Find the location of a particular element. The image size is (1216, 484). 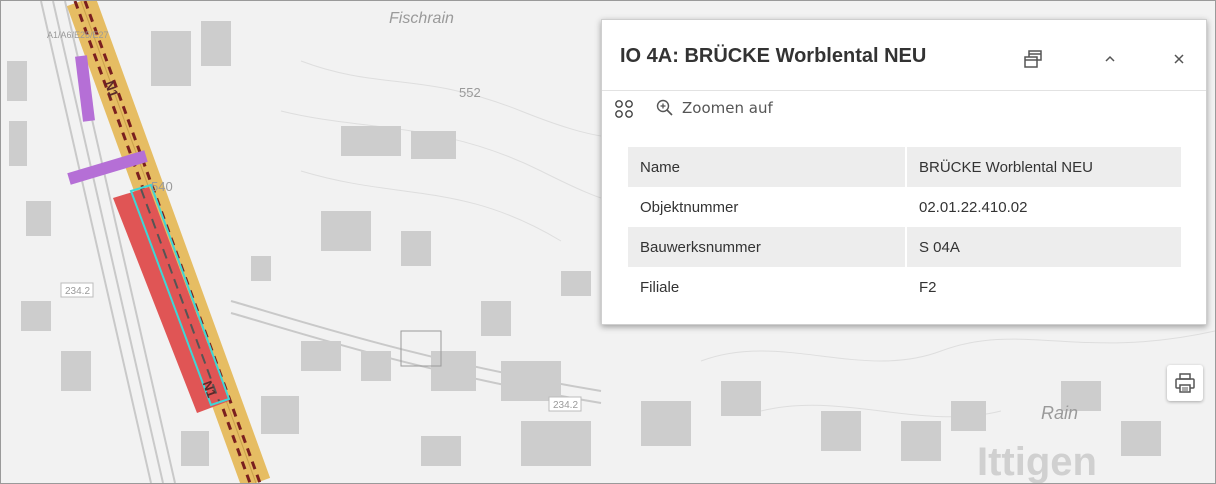

map-label-ittigen: Ittigen is located at coordinates (1037, 461).